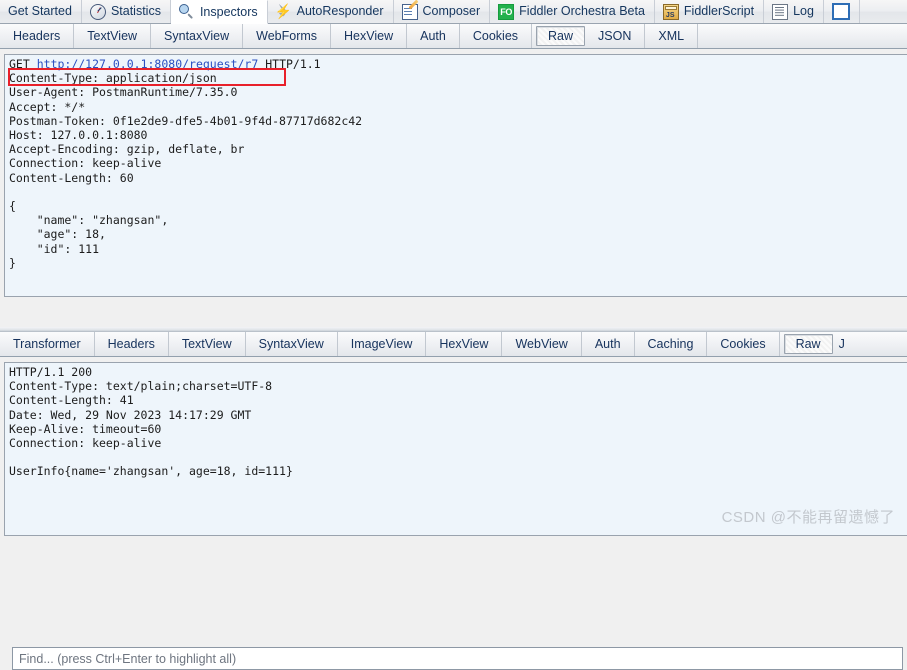 This screenshot has height=670, width=907. I want to click on request-tab-label: Cookies, so click(495, 36).